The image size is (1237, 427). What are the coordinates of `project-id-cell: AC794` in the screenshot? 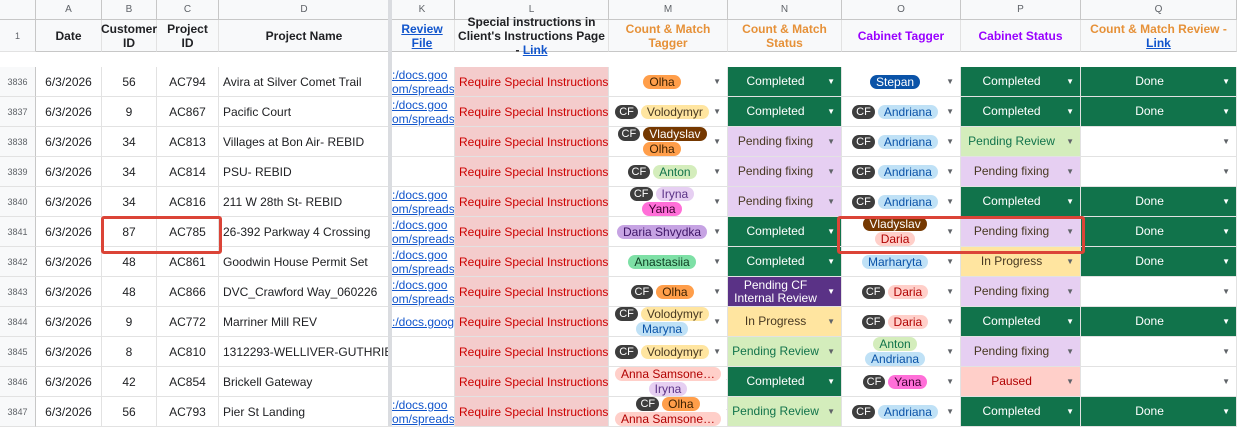 It's located at (188, 82).